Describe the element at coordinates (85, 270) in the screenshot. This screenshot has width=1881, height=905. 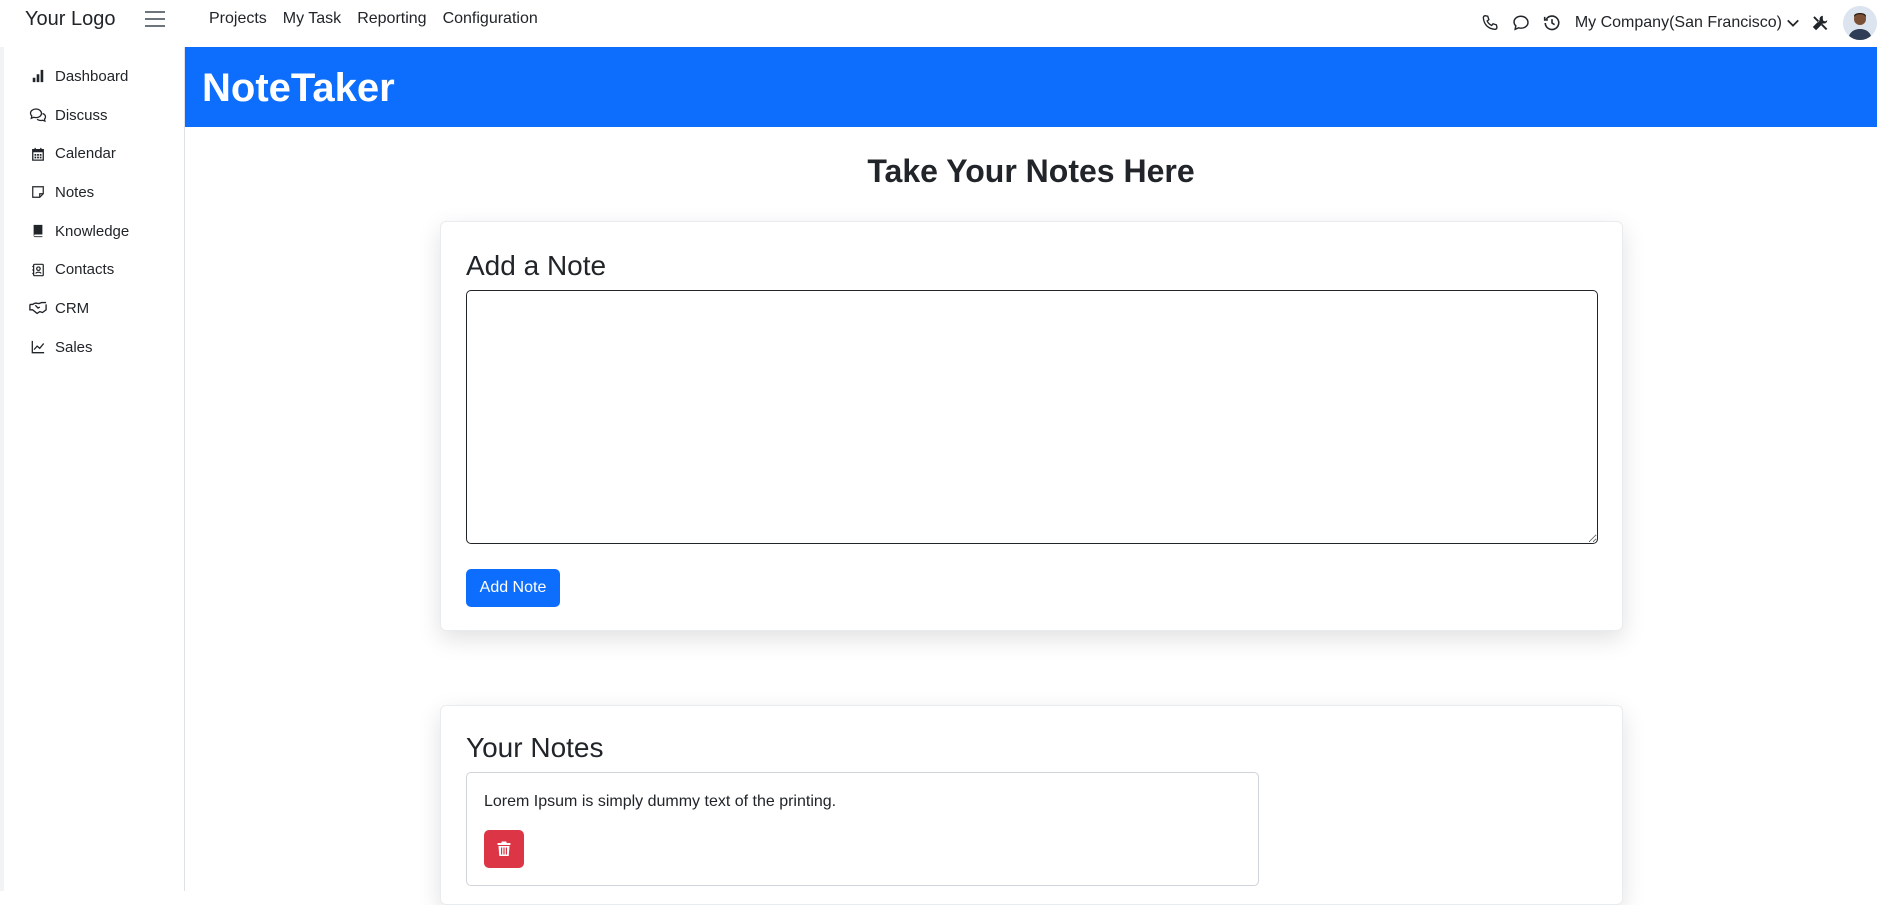
I see `sidebar-item-label: Contacts` at that location.